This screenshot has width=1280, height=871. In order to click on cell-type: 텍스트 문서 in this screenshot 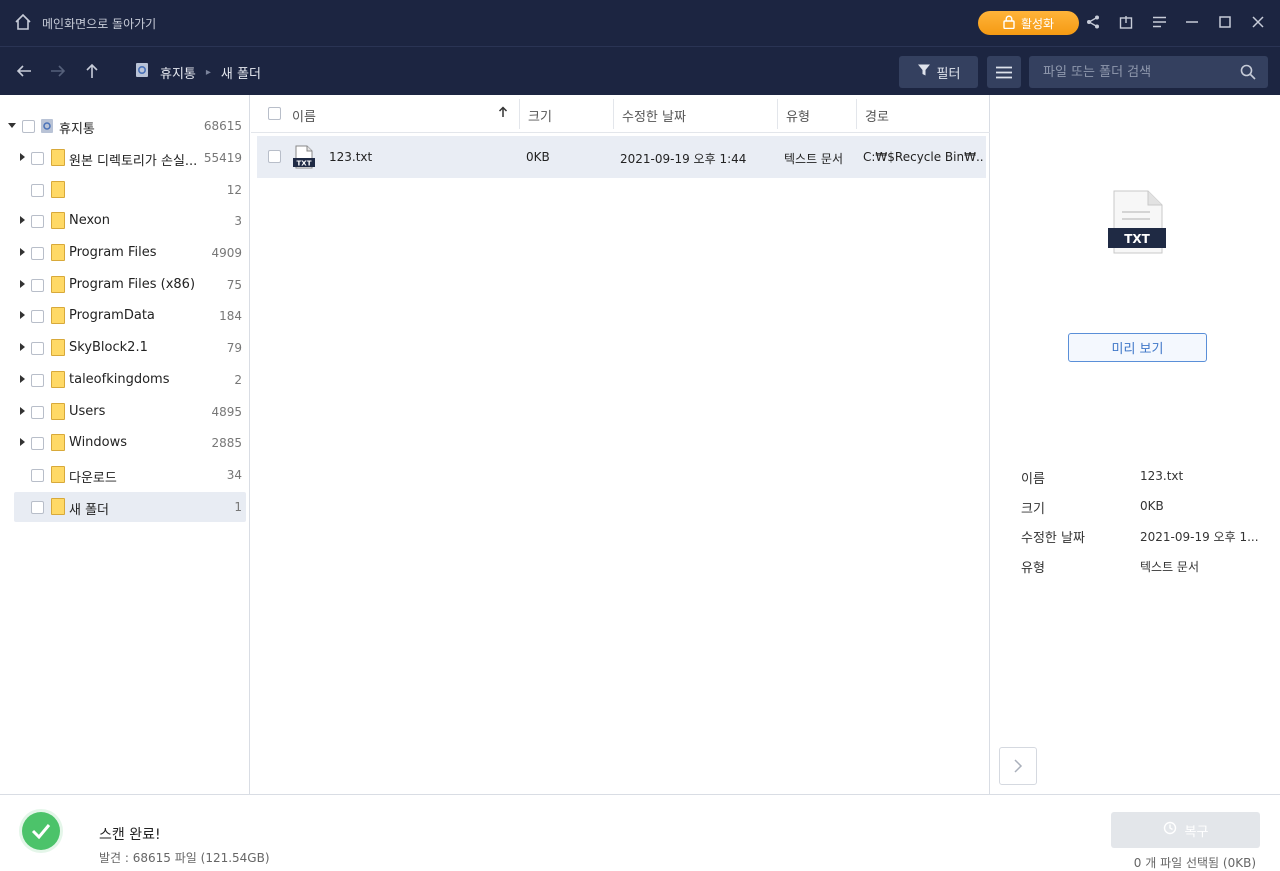, I will do `click(814, 159)`.